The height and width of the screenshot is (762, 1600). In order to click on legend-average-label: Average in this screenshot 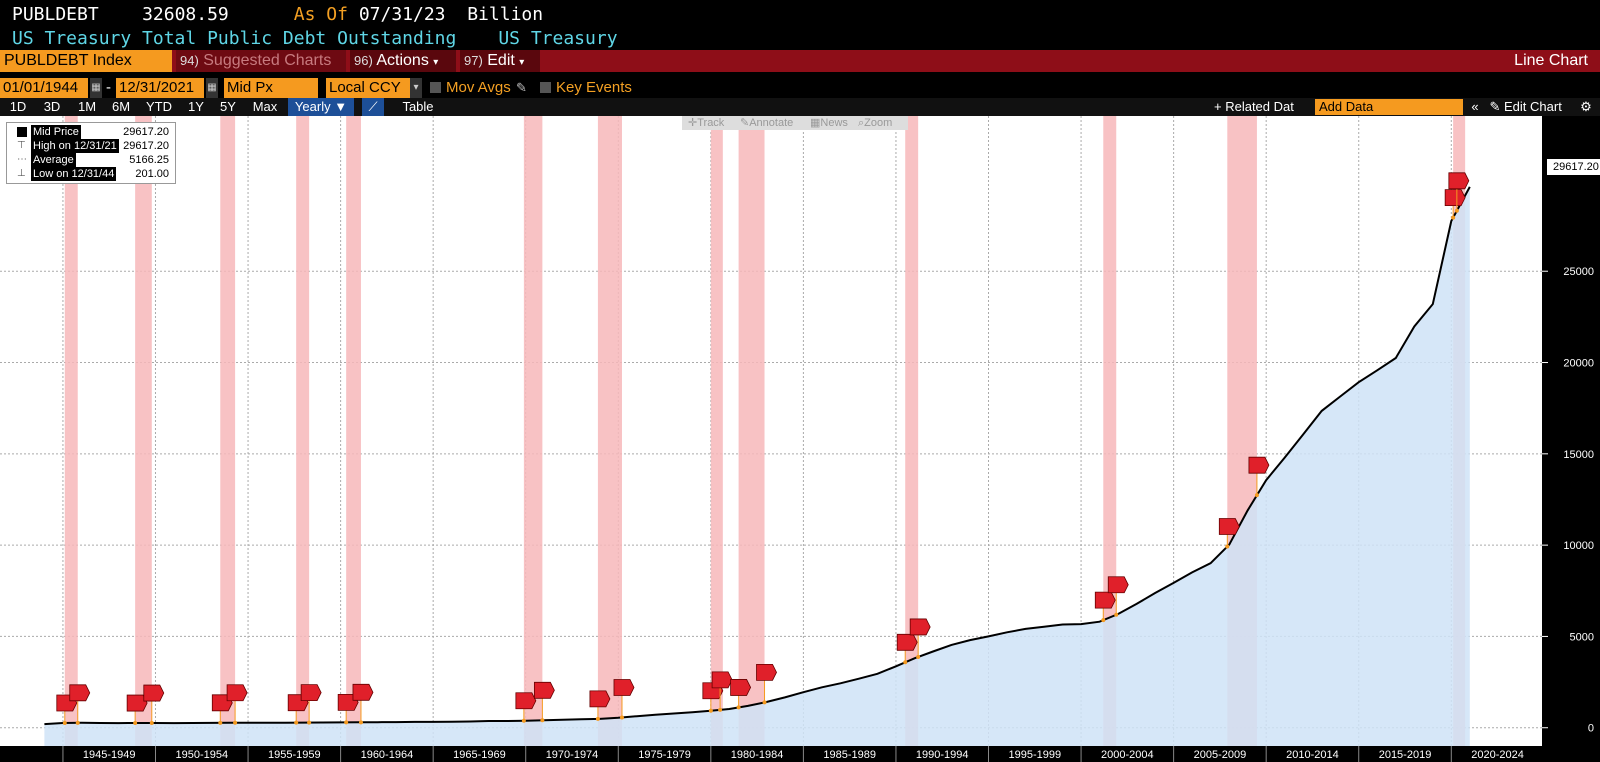, I will do `click(53, 160)`.